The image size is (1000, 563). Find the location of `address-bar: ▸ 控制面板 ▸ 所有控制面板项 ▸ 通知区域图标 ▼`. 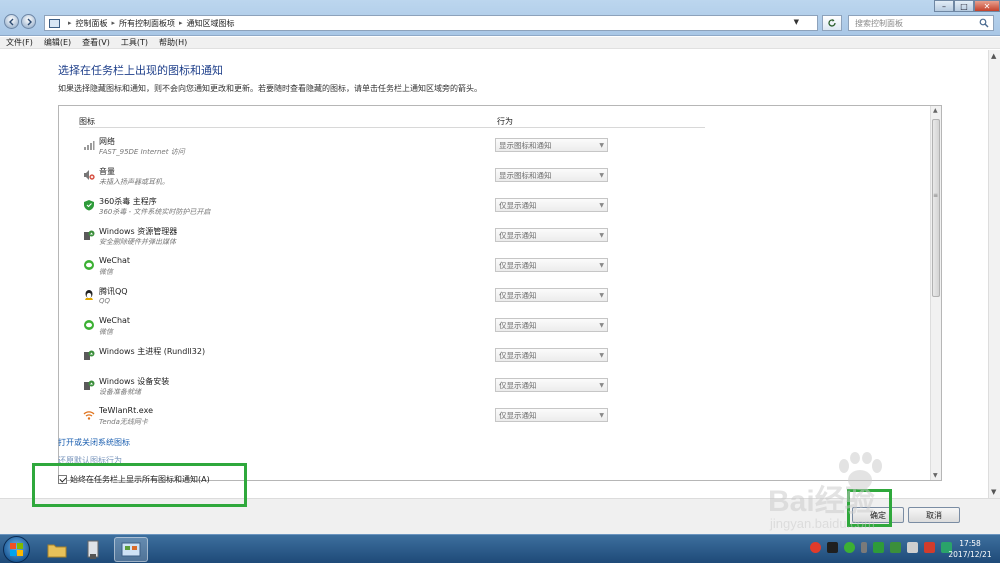

address-bar: ▸ 控制面板 ▸ 所有控制面板项 ▸ 通知区域图标 ▼ is located at coordinates (431, 23).